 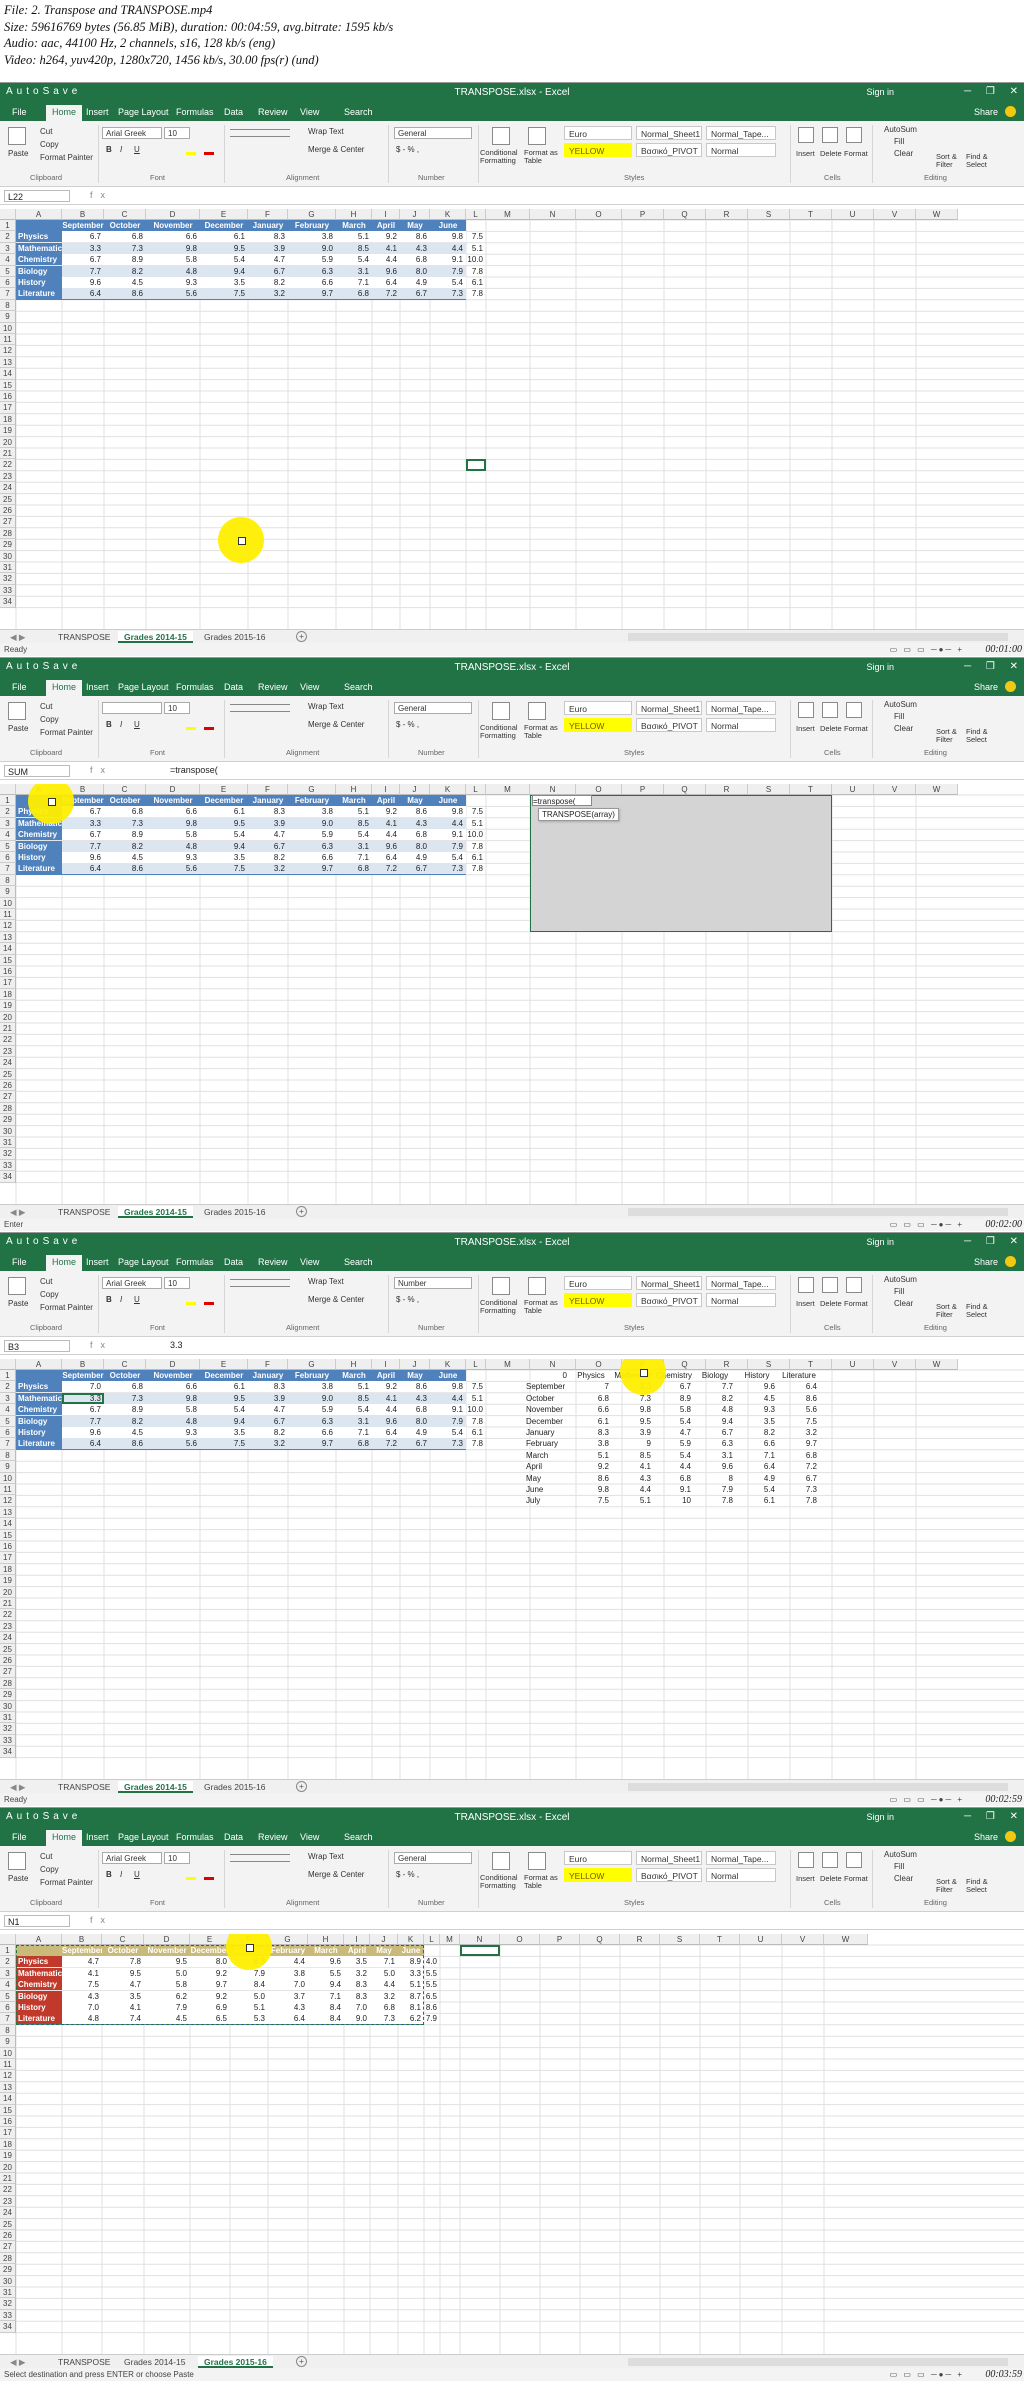 I want to click on grade-cell: 6.7, so click(x=83, y=1409).